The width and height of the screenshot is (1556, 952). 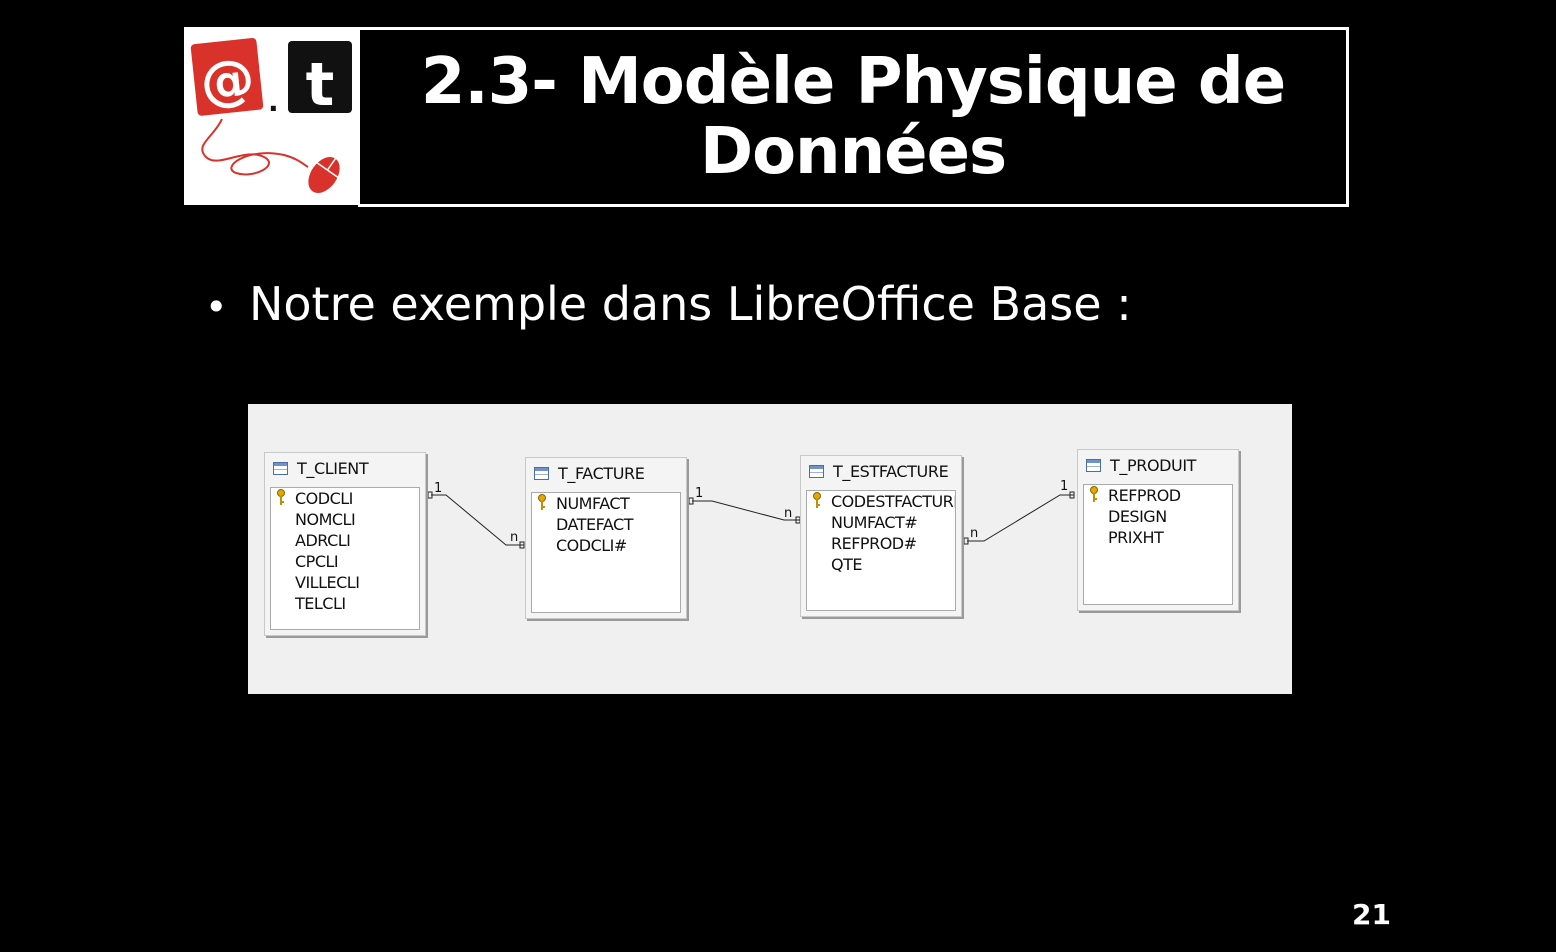 I want to click on mouse-icon, so click(x=324, y=175).